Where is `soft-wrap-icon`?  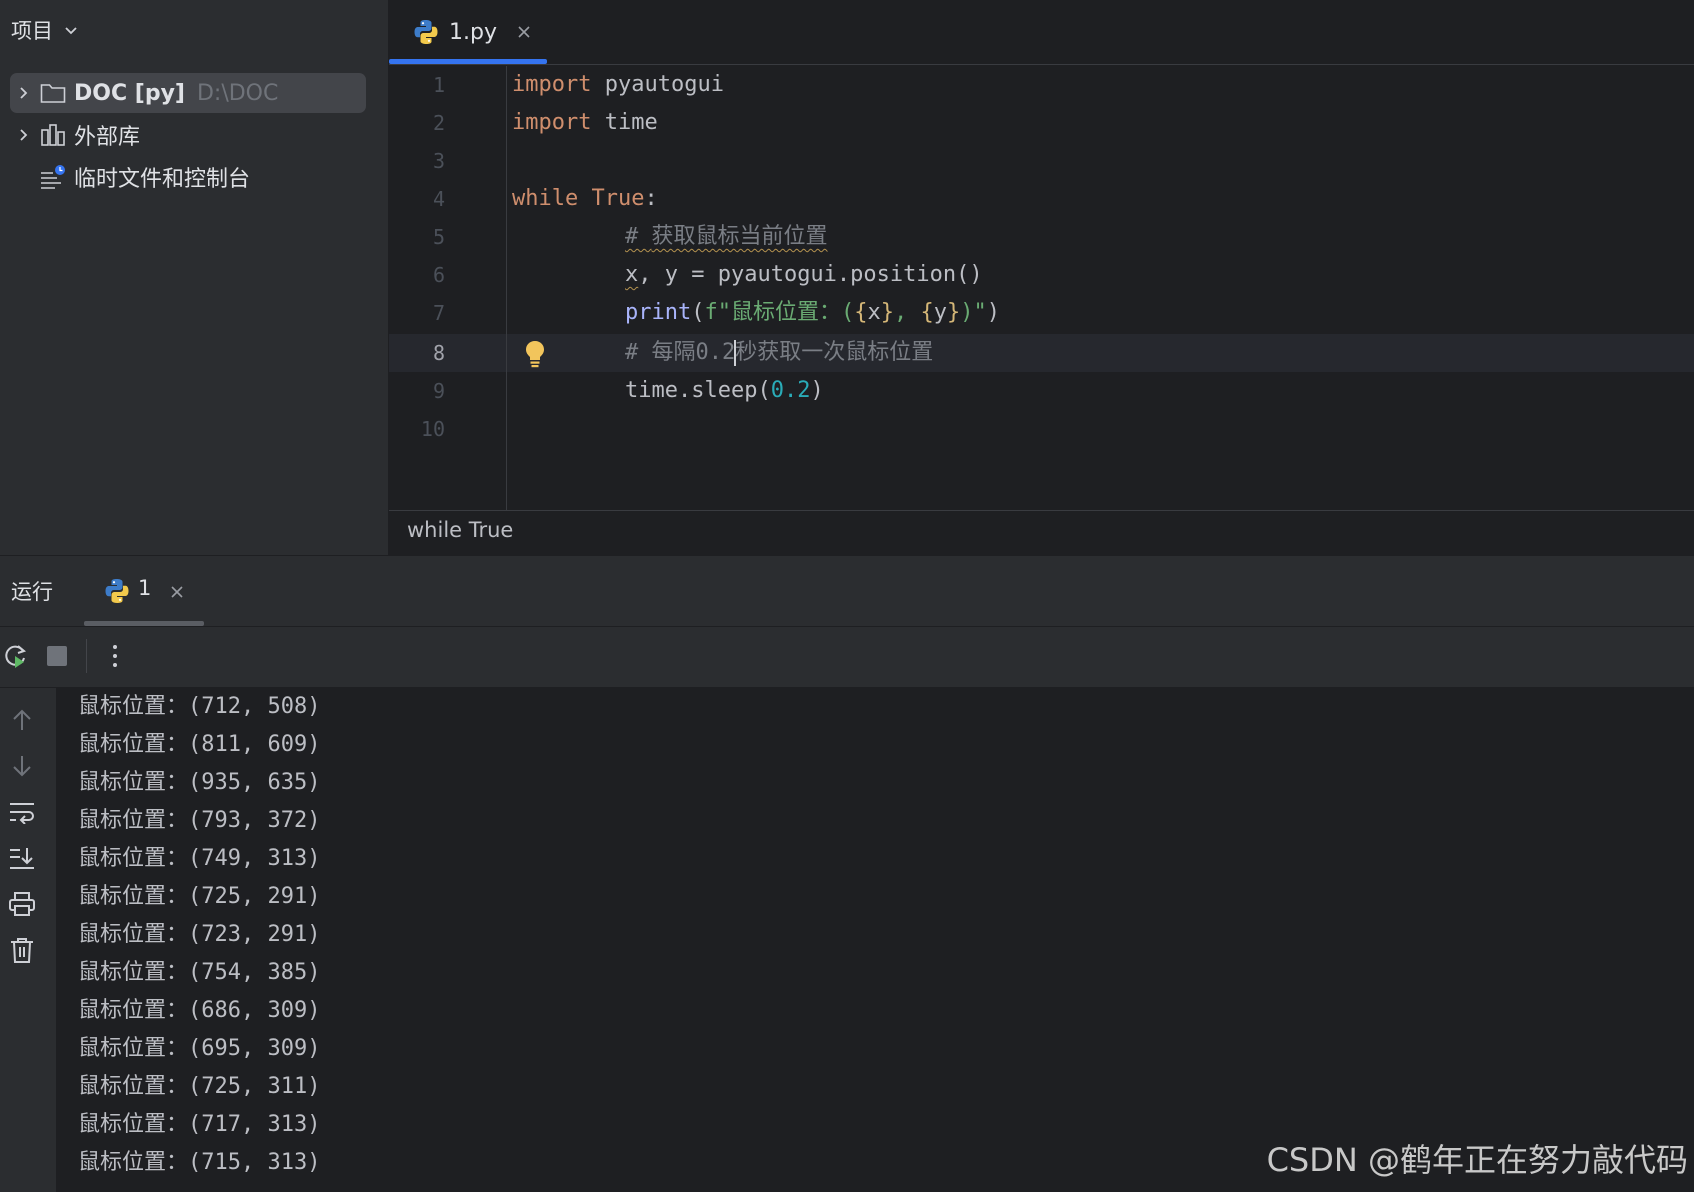
soft-wrap-icon is located at coordinates (22, 813).